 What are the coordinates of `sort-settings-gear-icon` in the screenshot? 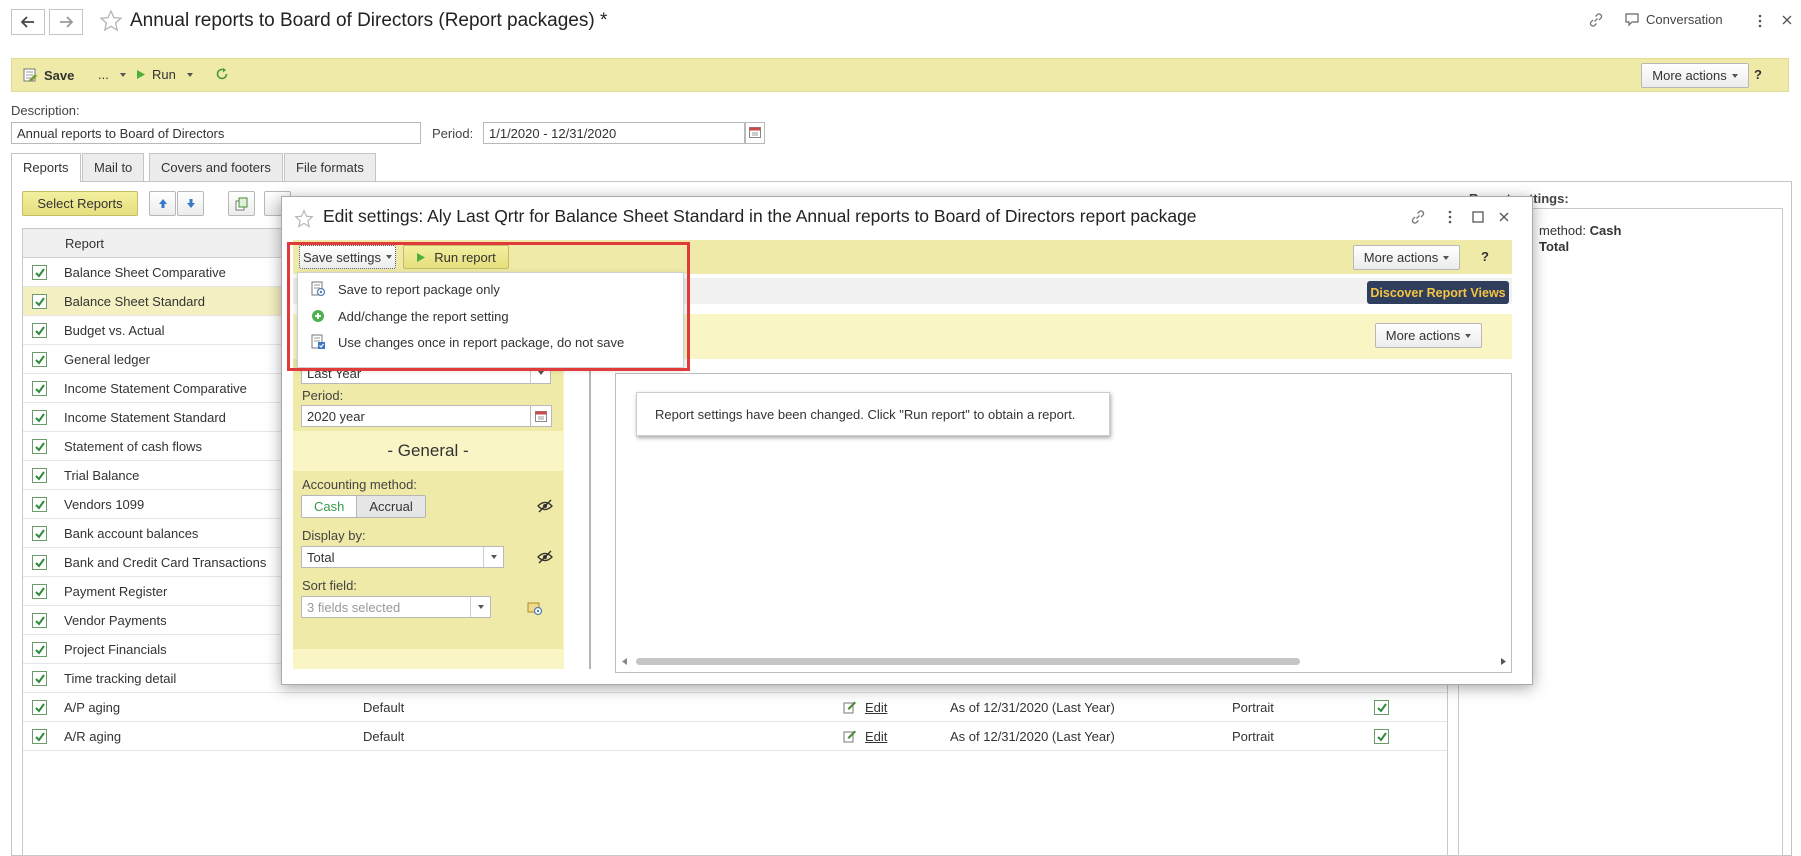 It's located at (535, 608).